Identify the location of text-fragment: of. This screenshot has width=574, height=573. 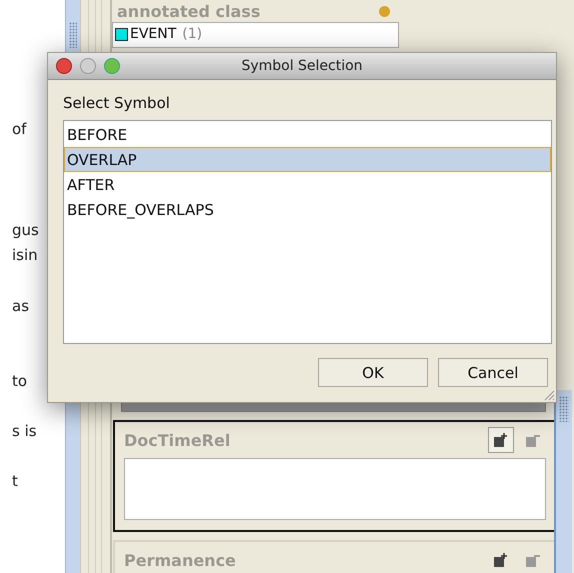
(19, 129).